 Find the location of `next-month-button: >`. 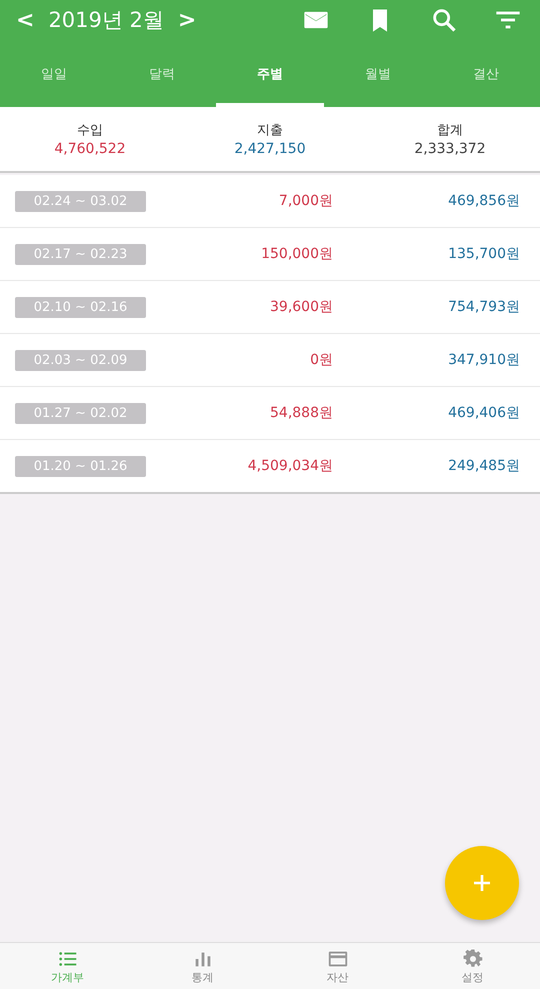

next-month-button: > is located at coordinates (187, 20).